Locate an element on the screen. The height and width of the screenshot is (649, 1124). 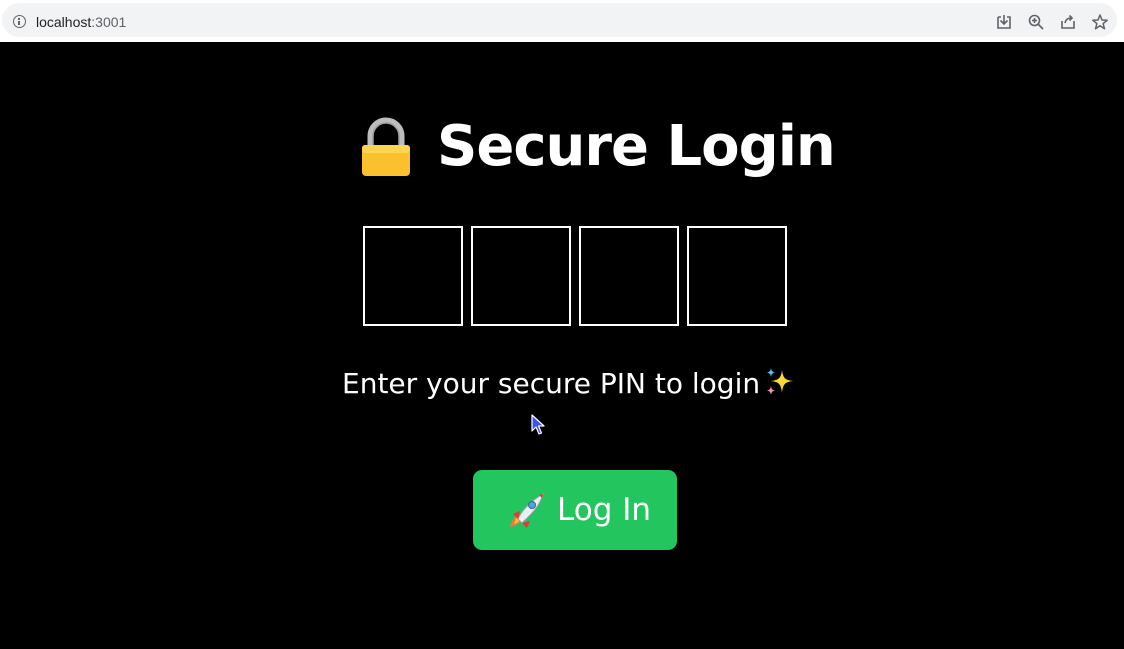
zoom-icon is located at coordinates (1036, 22).